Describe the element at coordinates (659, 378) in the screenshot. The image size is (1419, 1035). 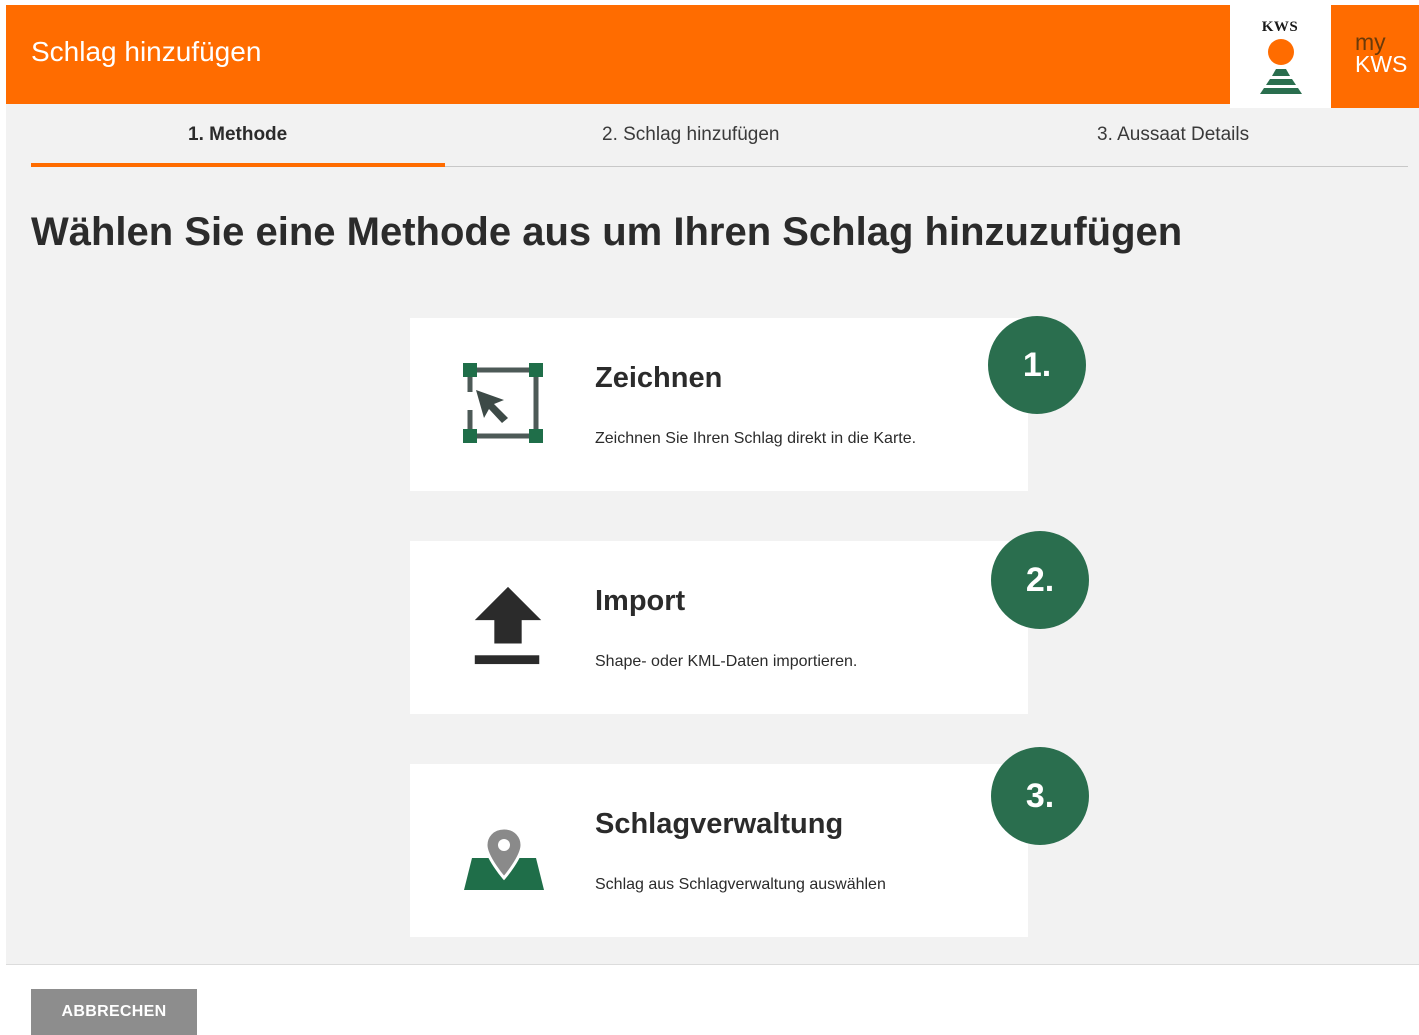
I see `method-title-zeichnen: Zeichnen` at that location.